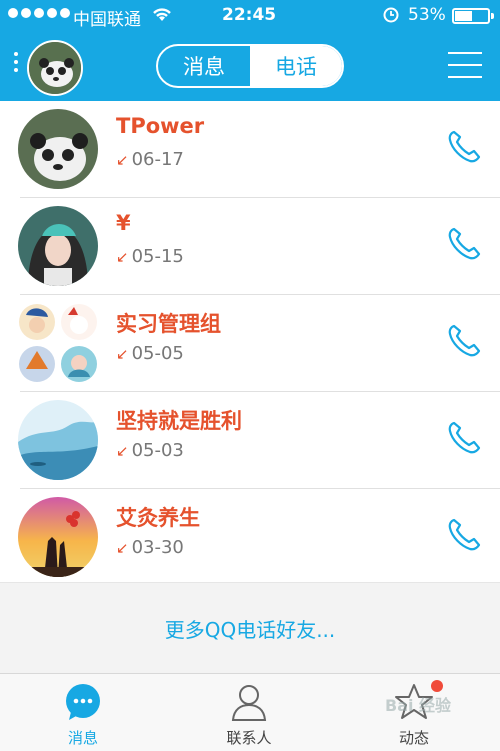  Describe the element at coordinates (160, 126) in the screenshot. I see `contact-name: TPower` at that location.